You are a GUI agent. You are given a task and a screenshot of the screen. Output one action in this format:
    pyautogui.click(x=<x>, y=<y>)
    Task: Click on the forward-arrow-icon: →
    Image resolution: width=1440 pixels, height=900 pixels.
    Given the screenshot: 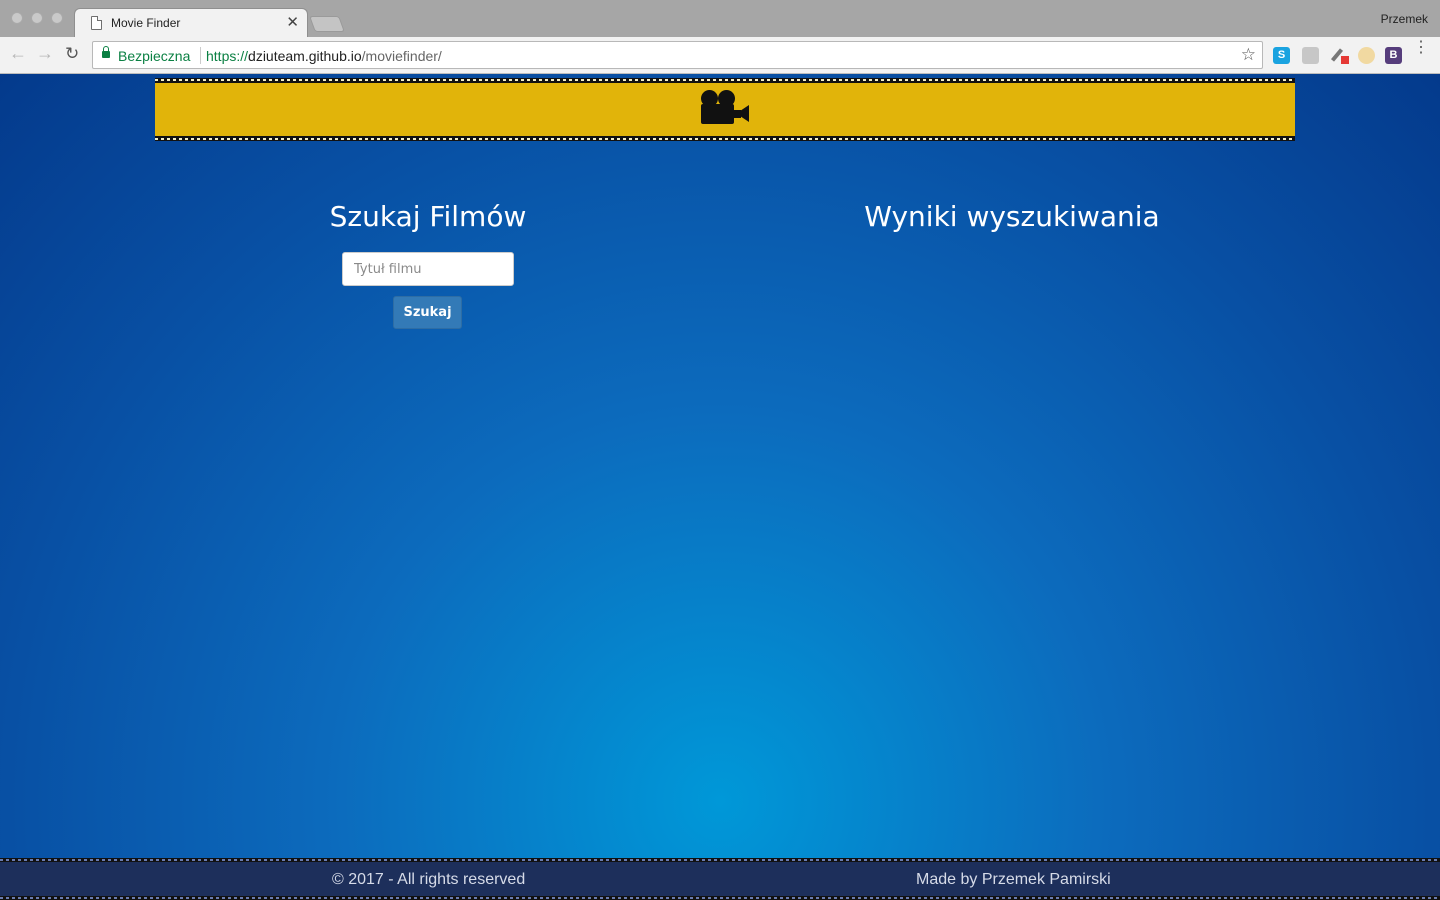 What is the action you would take?
    pyautogui.click(x=45, y=53)
    